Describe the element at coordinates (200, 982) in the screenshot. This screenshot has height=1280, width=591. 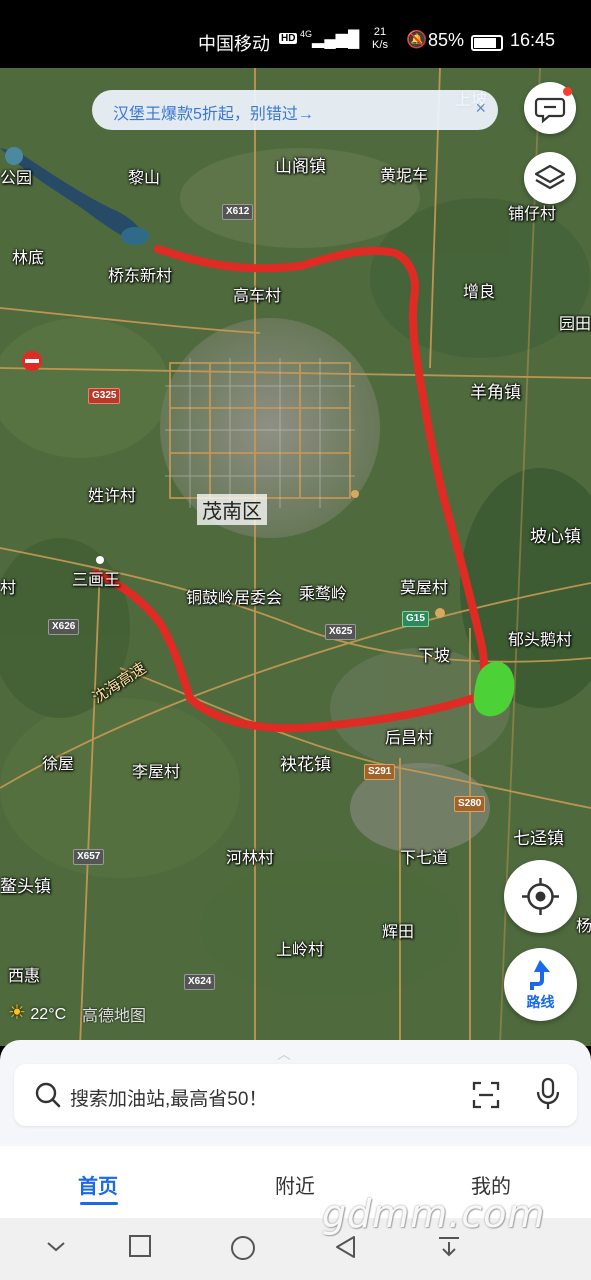
I see `road-badge: X624` at that location.